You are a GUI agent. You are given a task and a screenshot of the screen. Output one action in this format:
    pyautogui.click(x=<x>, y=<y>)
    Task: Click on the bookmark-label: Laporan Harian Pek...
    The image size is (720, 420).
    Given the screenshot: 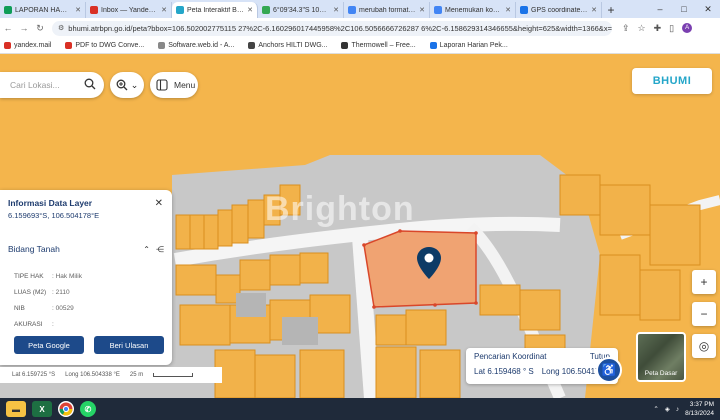 What is the action you would take?
    pyautogui.click(x=473, y=45)
    